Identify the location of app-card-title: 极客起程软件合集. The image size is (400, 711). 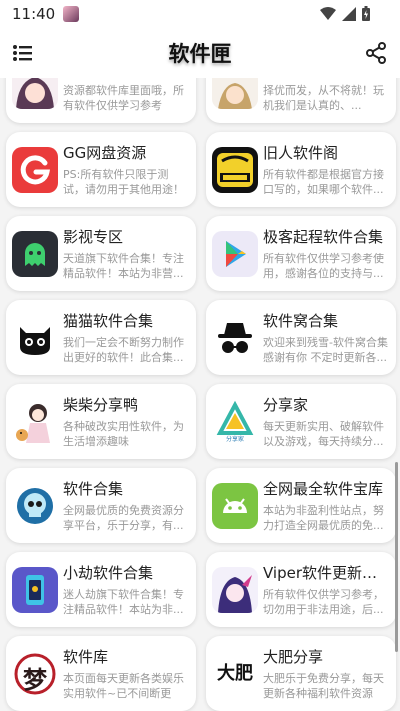
(323, 237).